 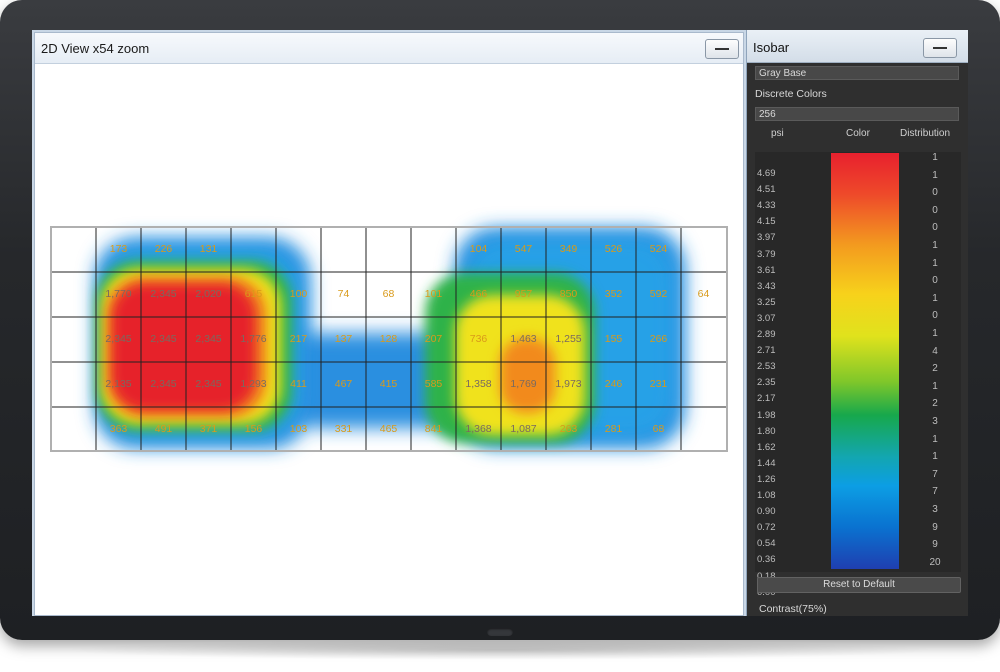 I want to click on reset-to-default-button: Reset to Default, so click(x=859, y=585).